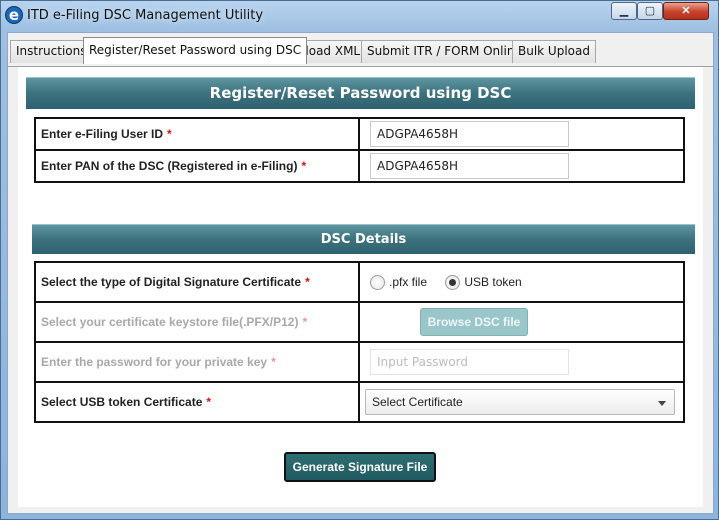 This screenshot has width=719, height=520. What do you see at coordinates (493, 282) in the screenshot?
I see `usb-token-radio-label: USB token` at bounding box center [493, 282].